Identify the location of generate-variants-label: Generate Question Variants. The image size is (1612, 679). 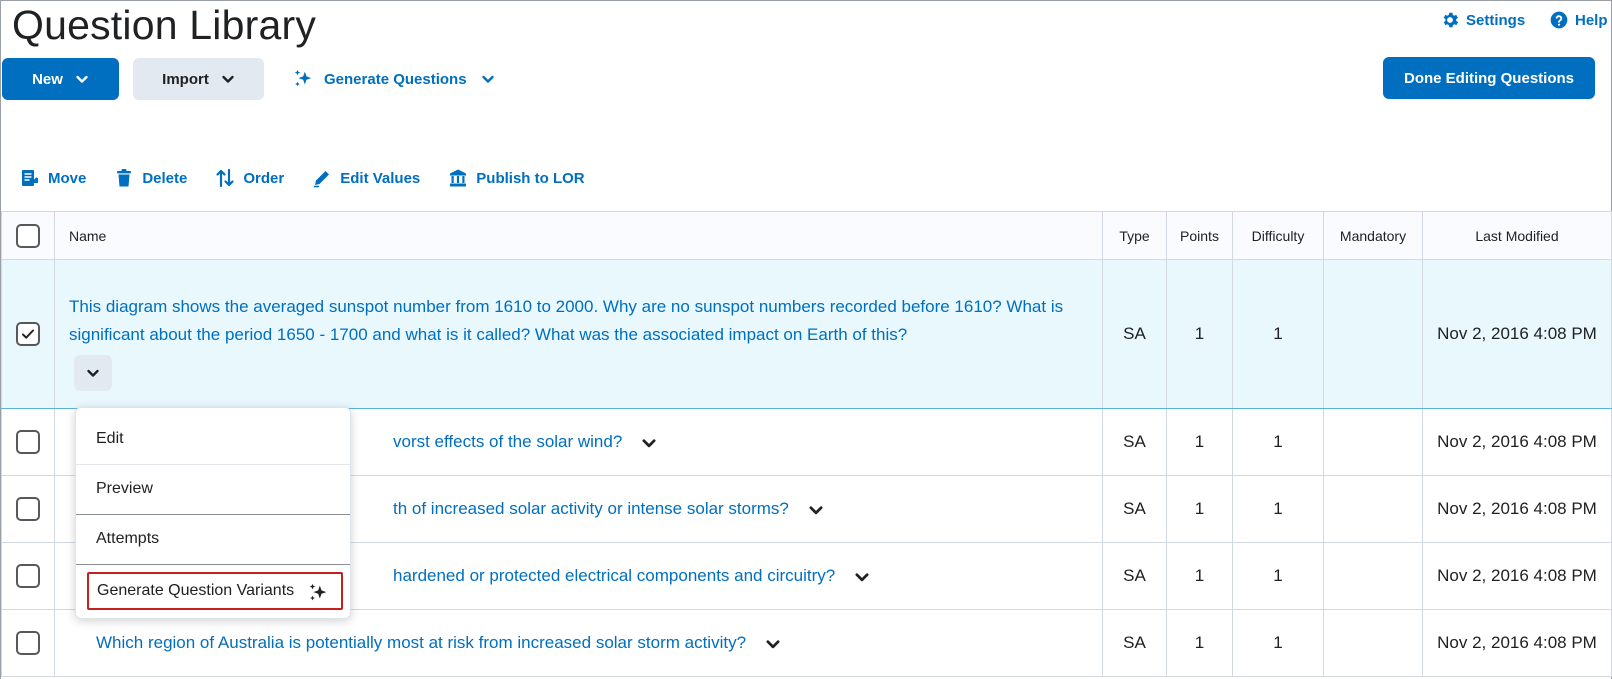
(196, 590).